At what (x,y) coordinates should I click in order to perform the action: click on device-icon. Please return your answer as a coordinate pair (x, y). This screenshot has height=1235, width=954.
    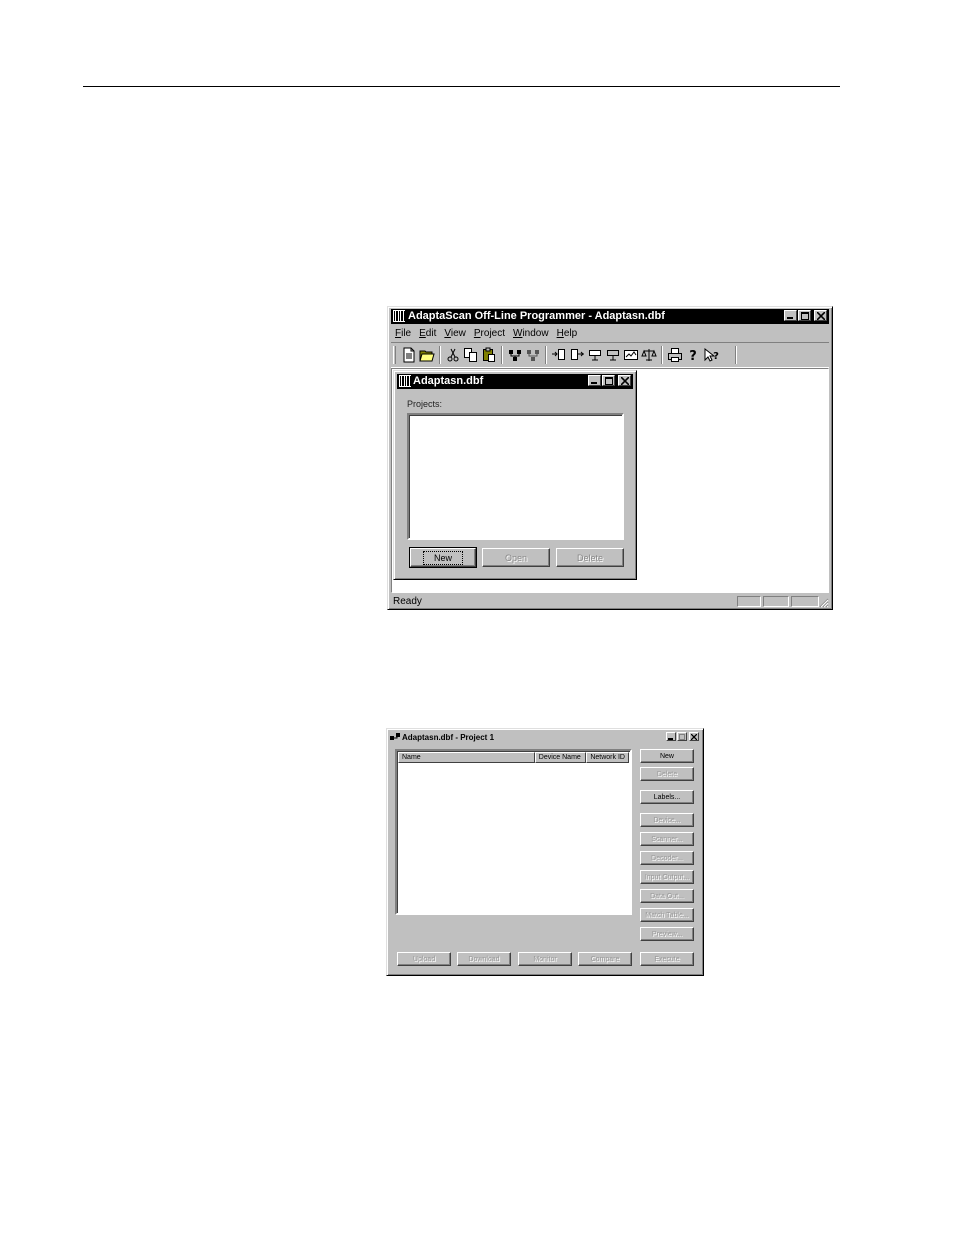
    Looking at the image, I should click on (595, 355).